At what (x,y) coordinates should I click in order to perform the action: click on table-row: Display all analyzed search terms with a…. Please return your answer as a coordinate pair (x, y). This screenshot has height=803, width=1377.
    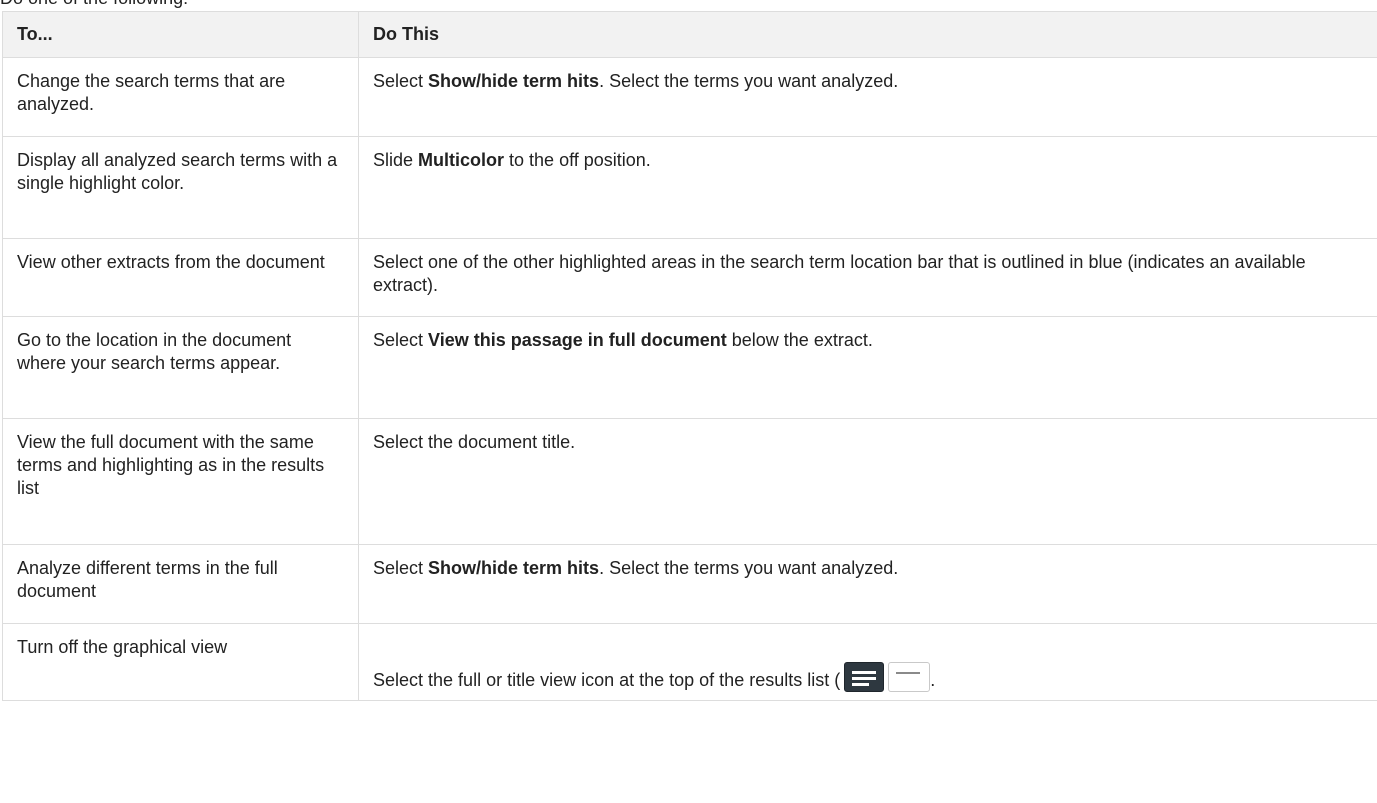
    Looking at the image, I should click on (689, 187).